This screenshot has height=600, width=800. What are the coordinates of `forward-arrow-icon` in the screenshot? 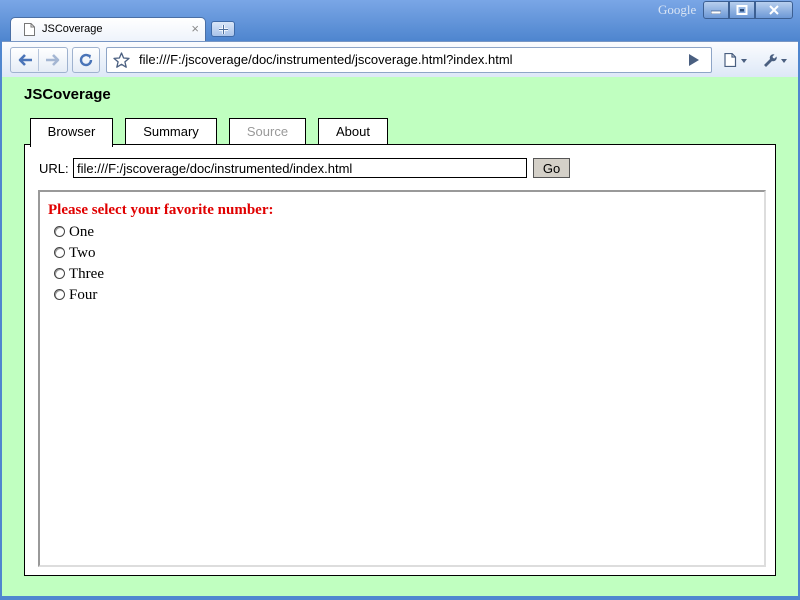 It's located at (53, 60).